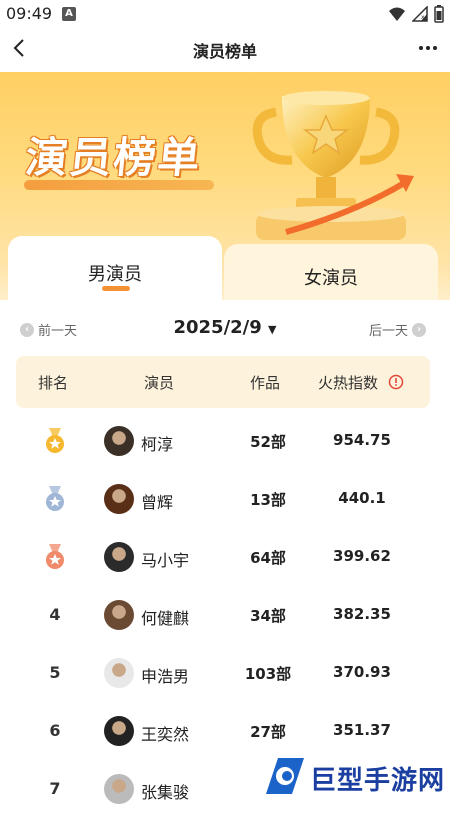 The image size is (450, 818). I want to click on status-time: 09:49, so click(29, 13).